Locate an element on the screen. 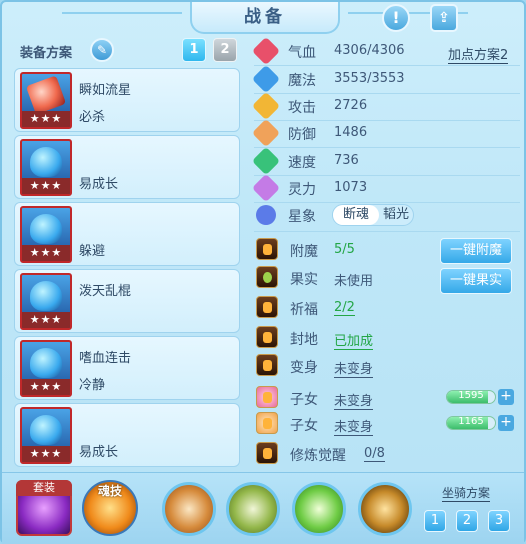 This screenshot has height=544, width=526. rich-row-awaken: 修炼觉醒 0/8 is located at coordinates (389, 454).